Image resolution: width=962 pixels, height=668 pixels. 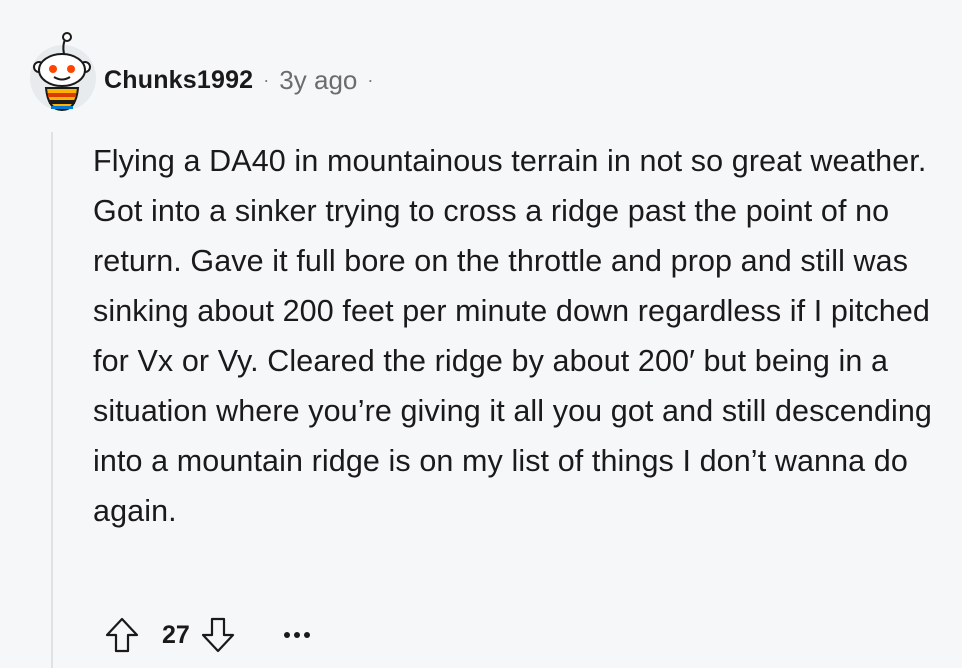 I want to click on username: Chunks1992, so click(x=178, y=80).